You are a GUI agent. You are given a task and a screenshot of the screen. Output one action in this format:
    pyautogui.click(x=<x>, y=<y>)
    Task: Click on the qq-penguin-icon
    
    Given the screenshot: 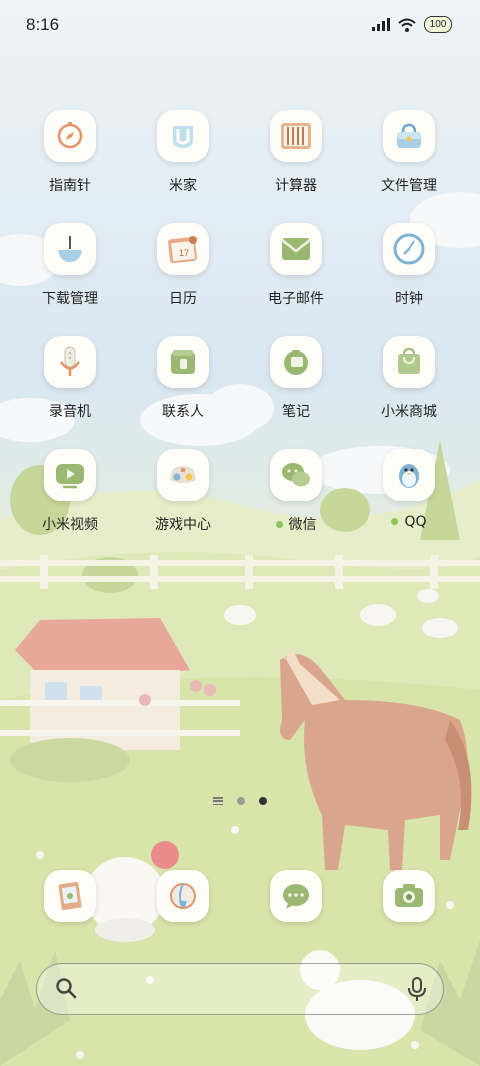 What is the action you would take?
    pyautogui.click(x=409, y=475)
    